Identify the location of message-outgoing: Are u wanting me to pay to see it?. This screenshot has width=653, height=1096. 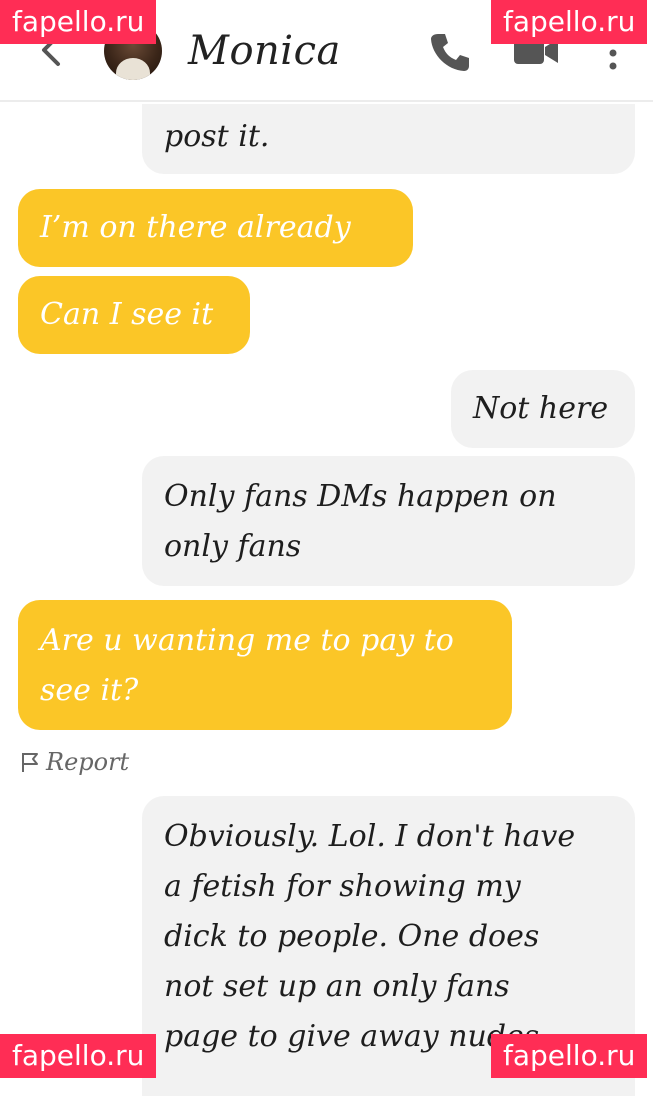
(265, 665).